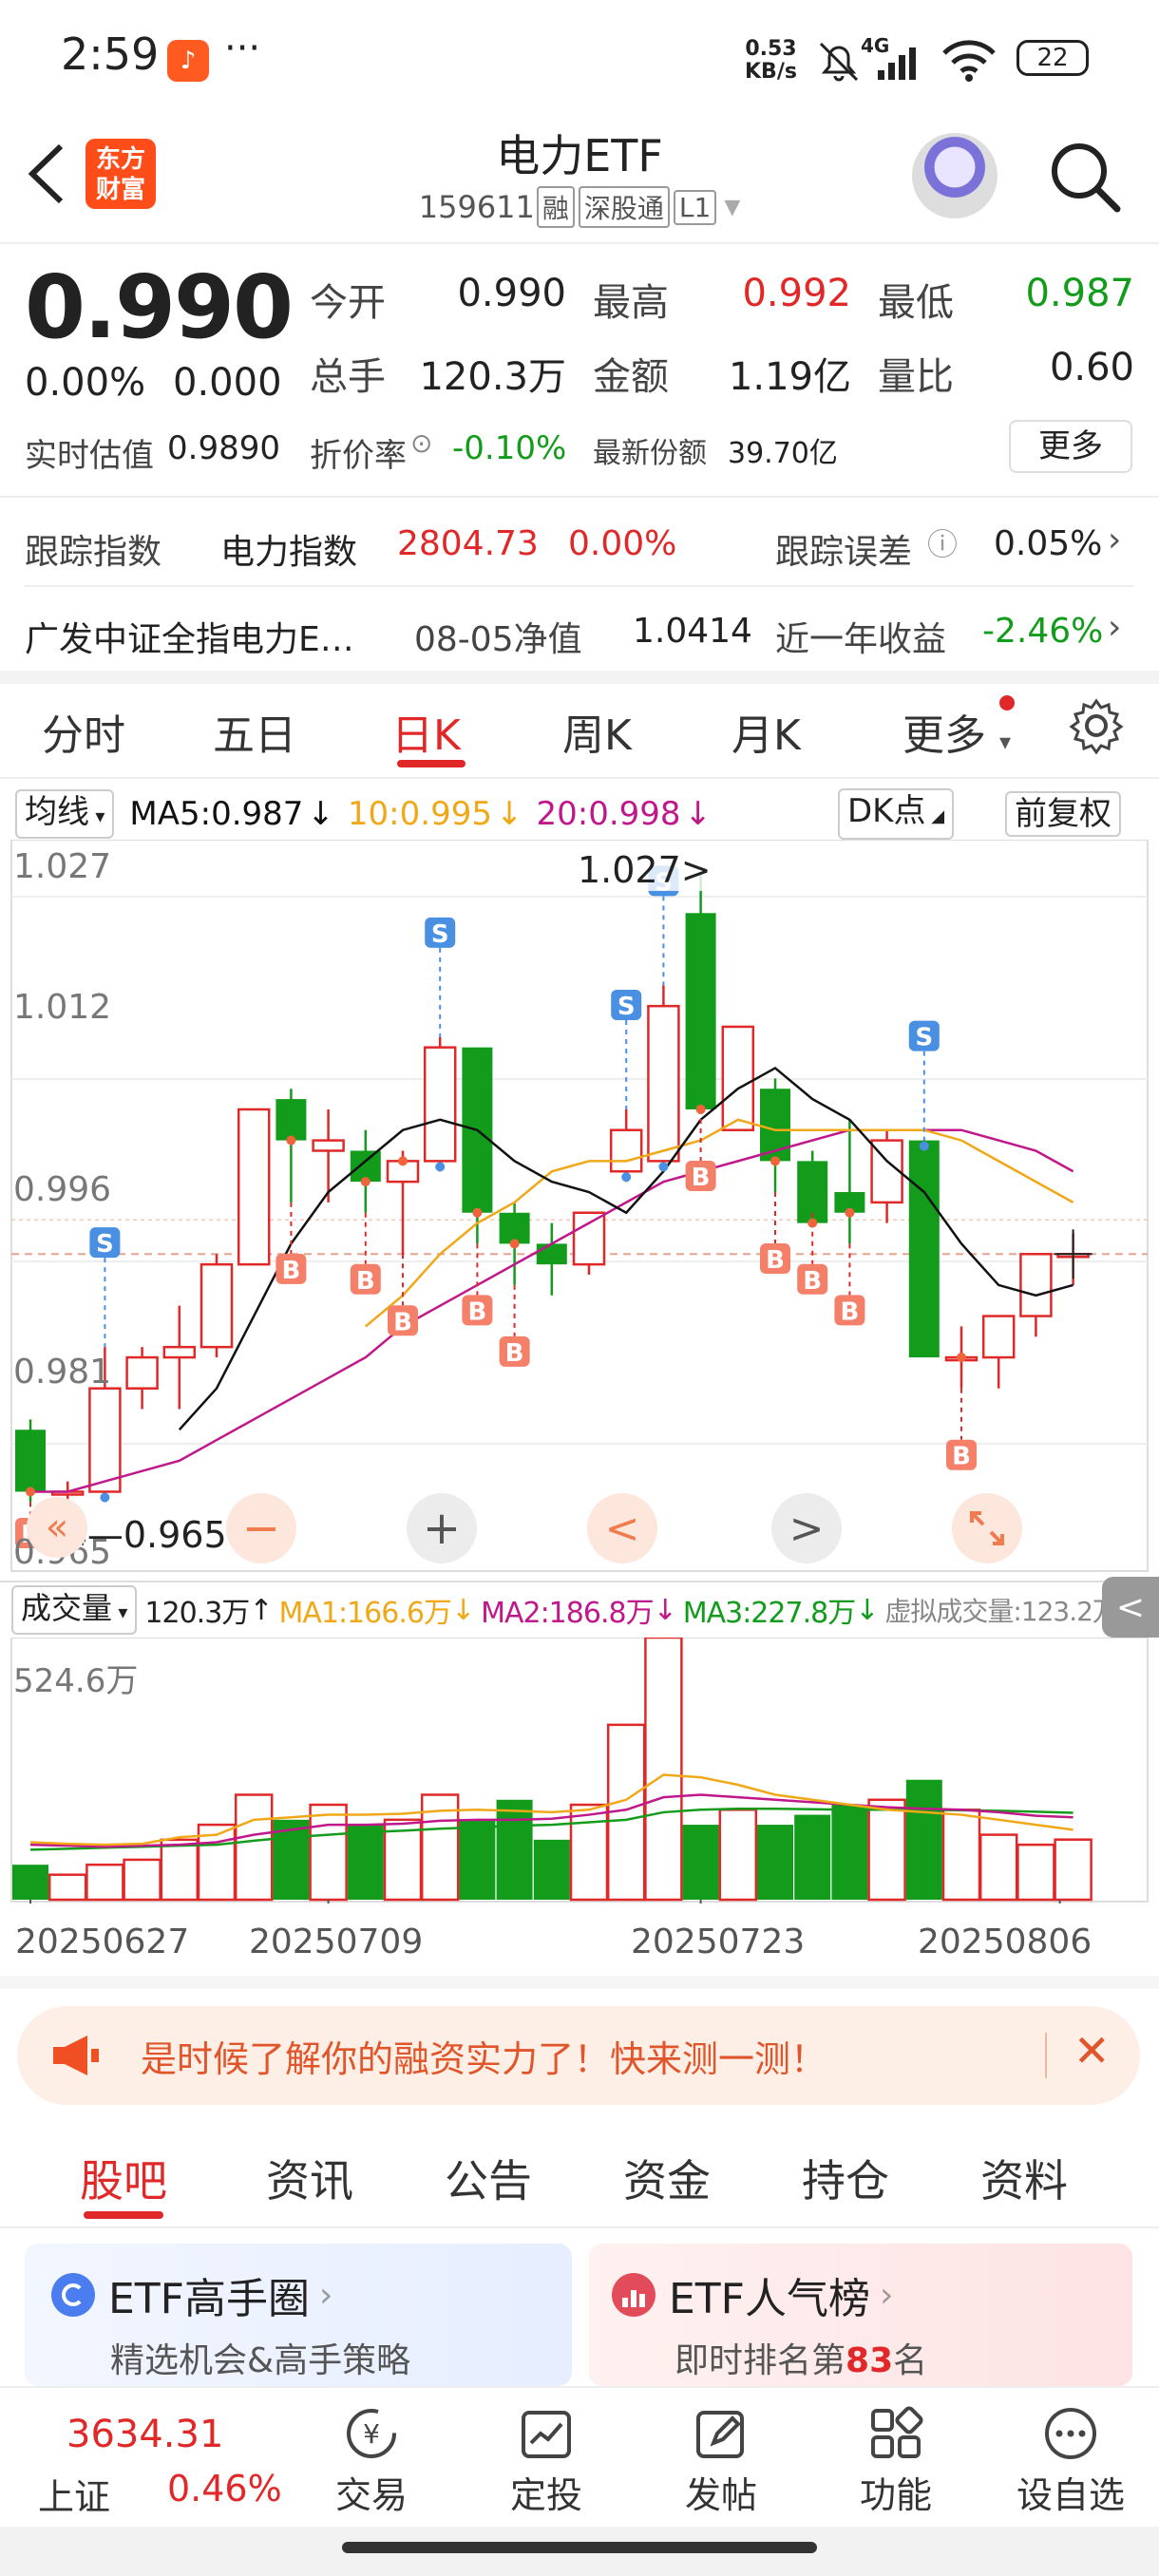 The height and width of the screenshot is (2576, 1159). What do you see at coordinates (845, 2178) in the screenshot?
I see `tab-holdings: 持仓` at bounding box center [845, 2178].